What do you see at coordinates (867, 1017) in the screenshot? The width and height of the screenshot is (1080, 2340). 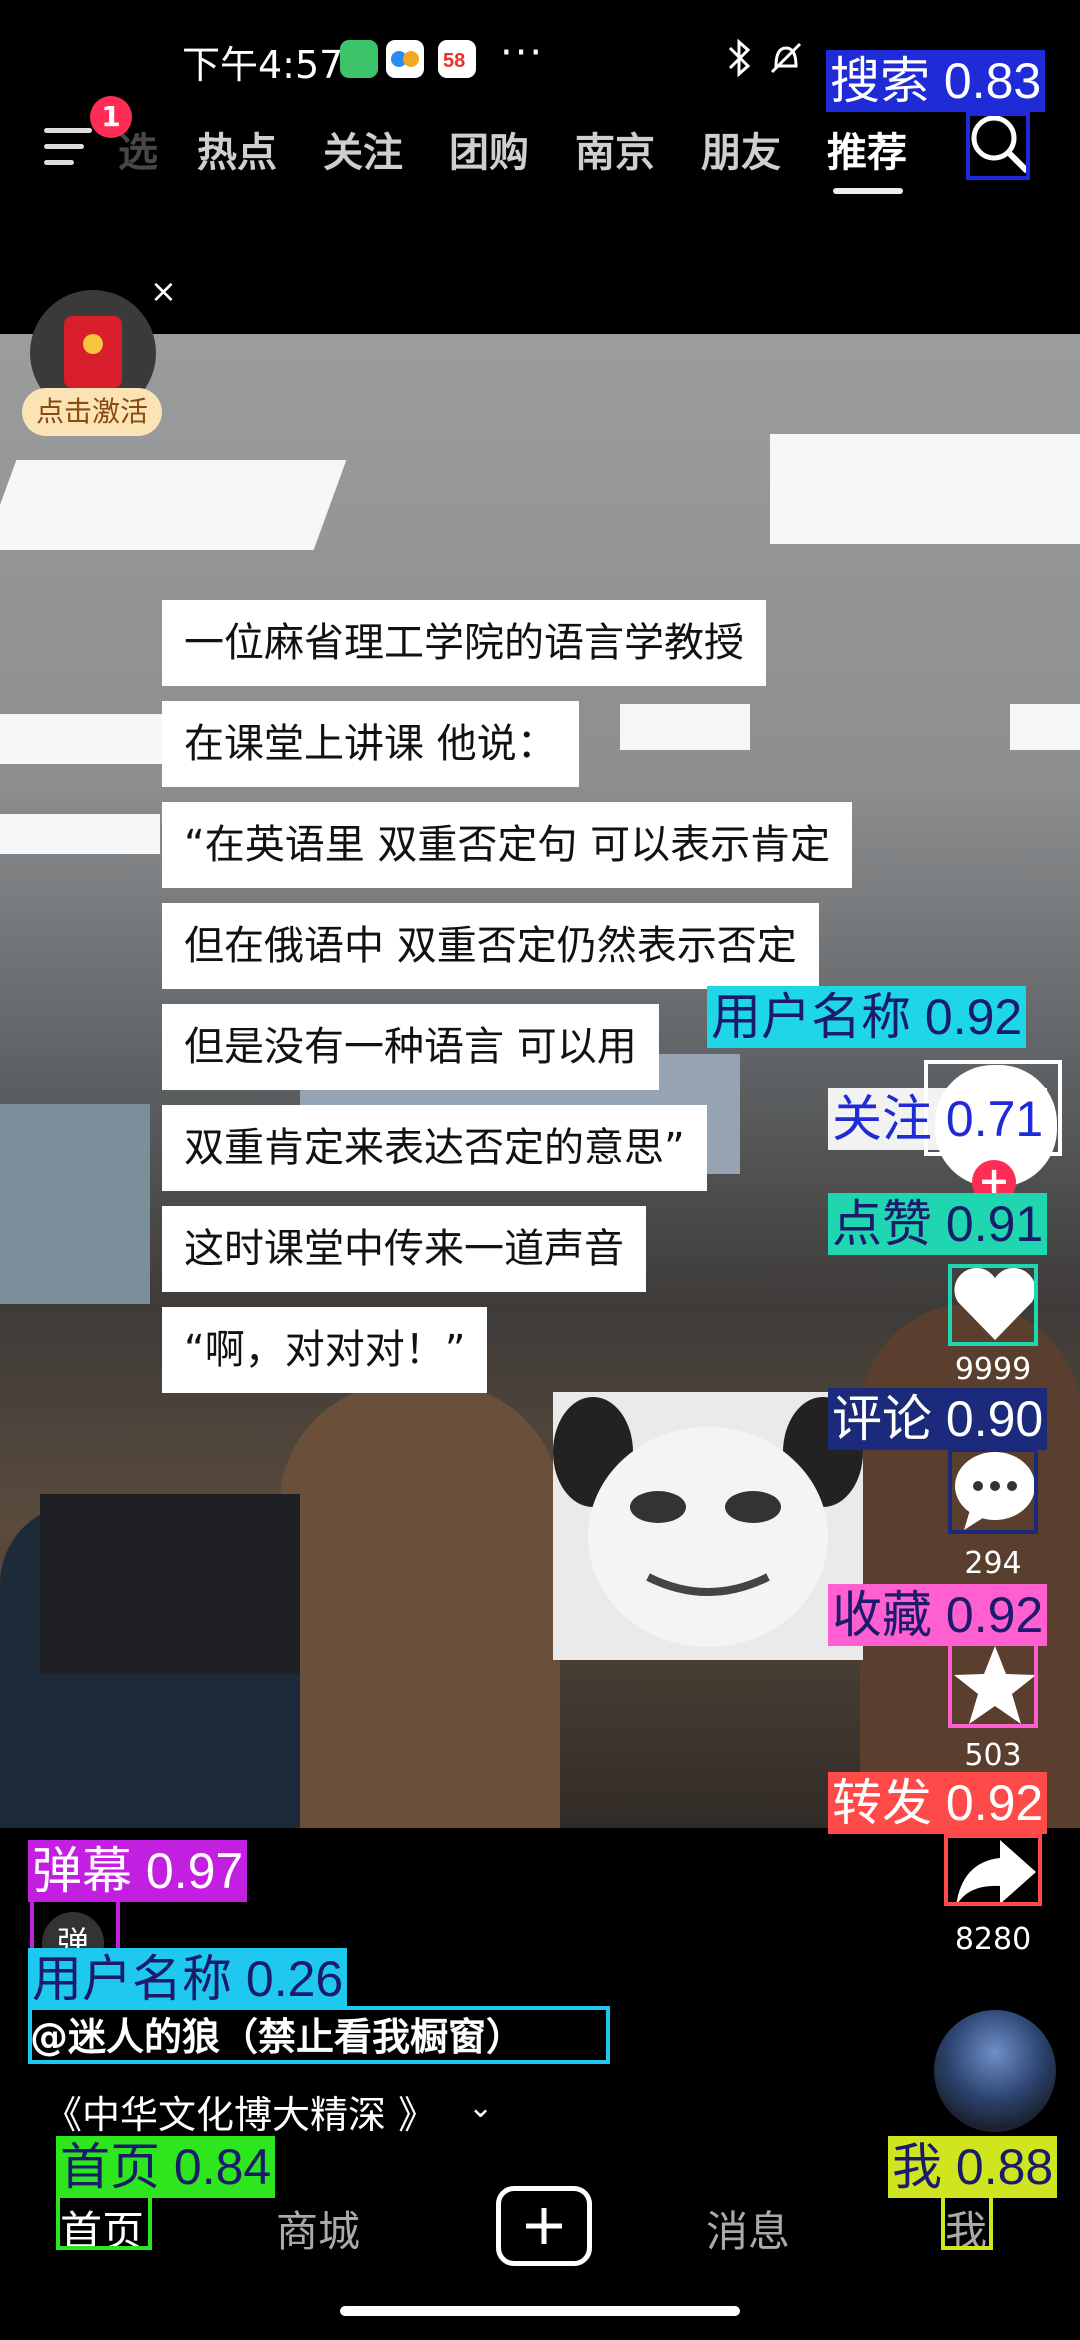 I see `detection-label-username-top: 用户名称 0.92` at bounding box center [867, 1017].